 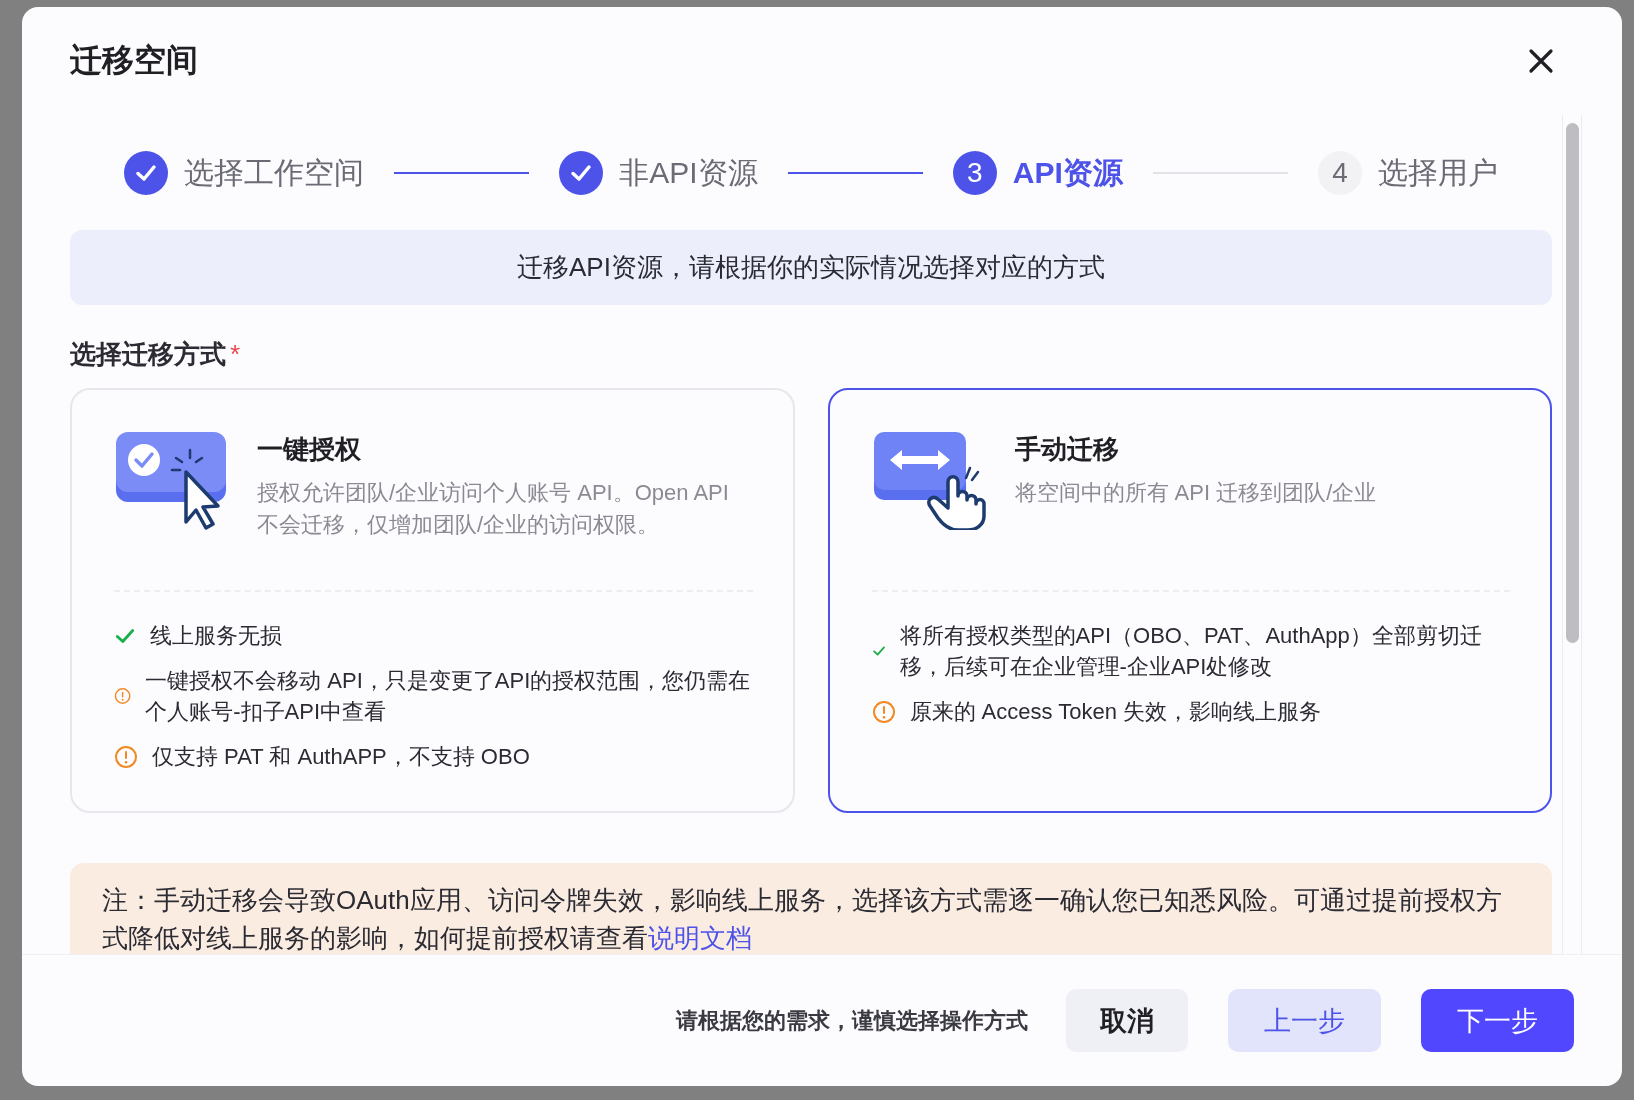 What do you see at coordinates (148, 354) in the screenshot?
I see `field-label: 选择迁移方式` at bounding box center [148, 354].